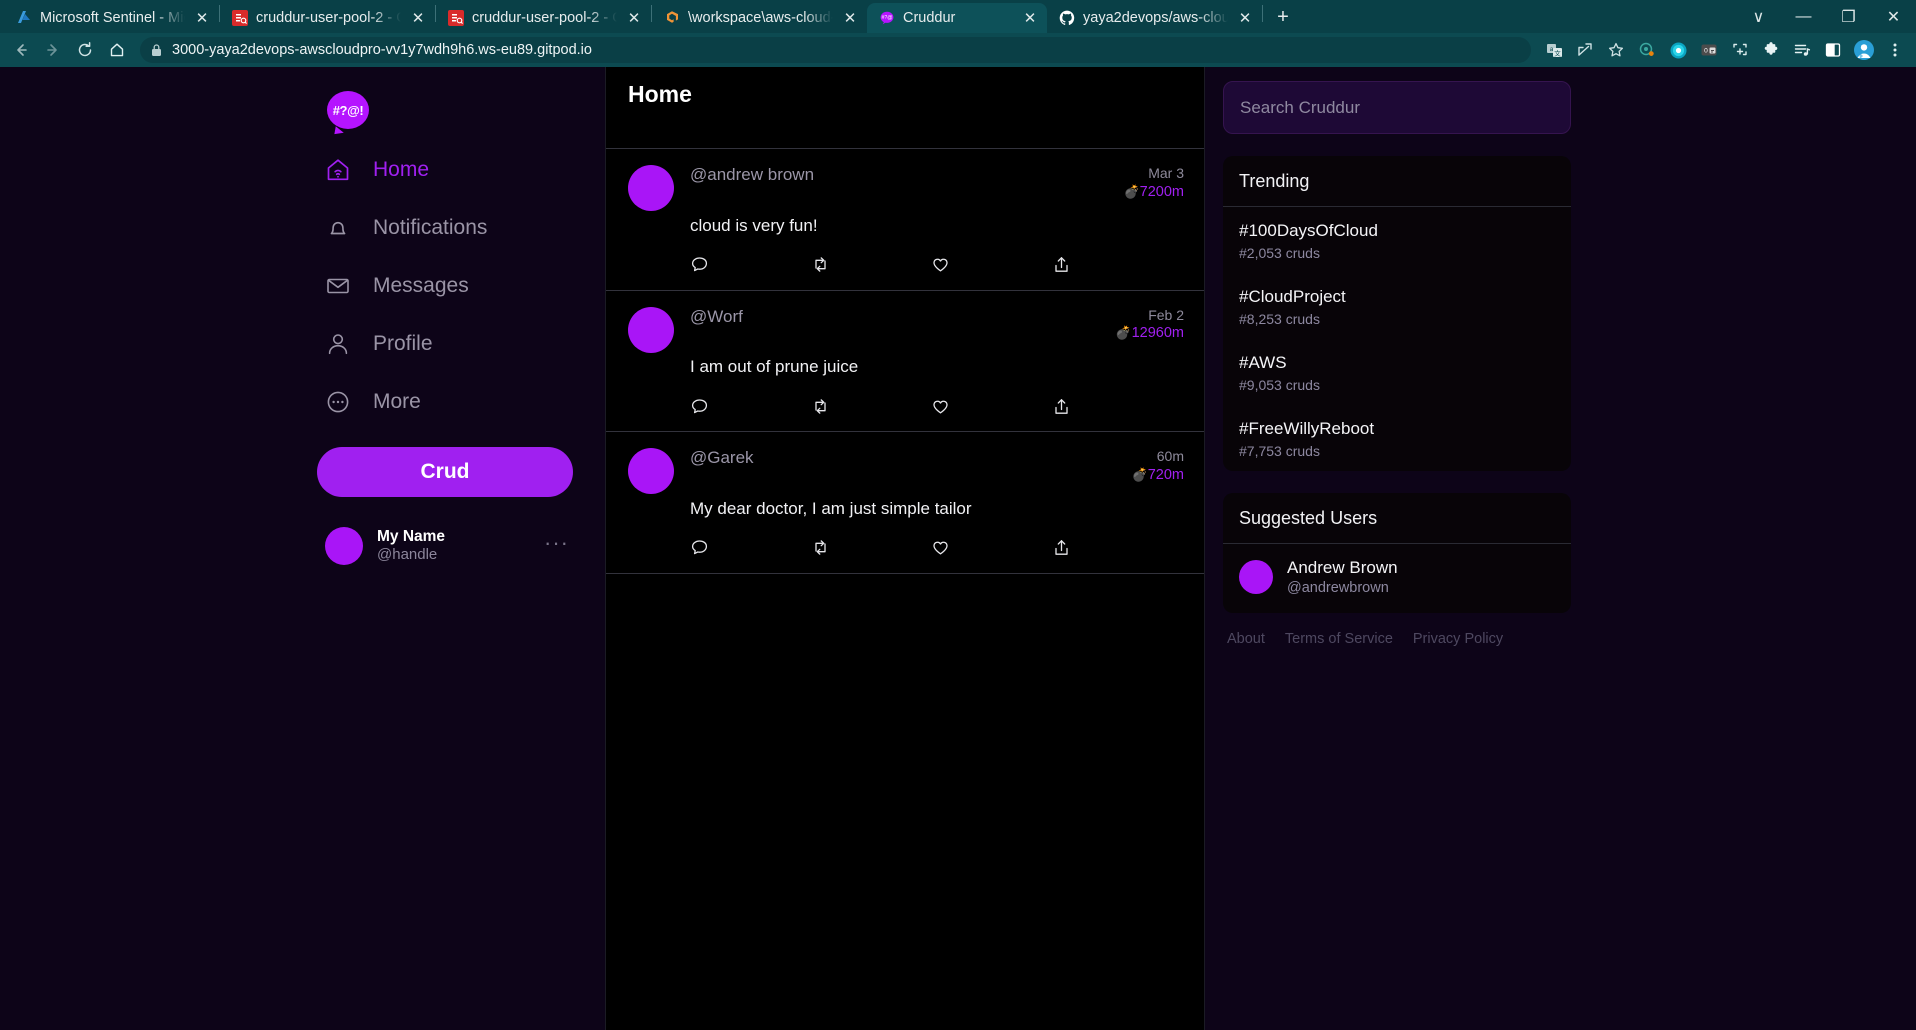 The width and height of the screenshot is (1916, 1030). I want to click on collections-icon, so click(1647, 50).